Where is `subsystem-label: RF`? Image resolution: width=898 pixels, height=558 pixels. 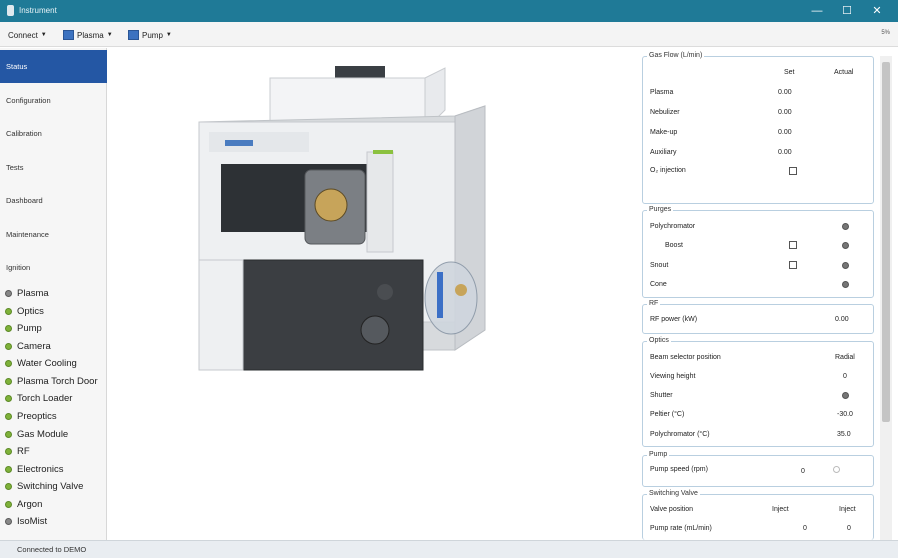
subsystem-label: RF is located at coordinates (23, 451).